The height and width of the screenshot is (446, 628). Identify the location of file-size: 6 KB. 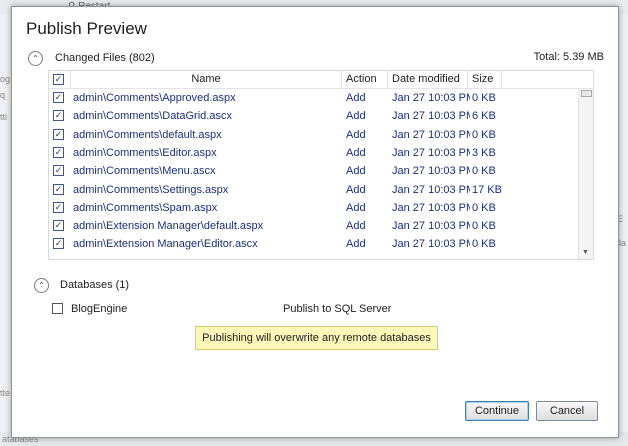
(484, 116).